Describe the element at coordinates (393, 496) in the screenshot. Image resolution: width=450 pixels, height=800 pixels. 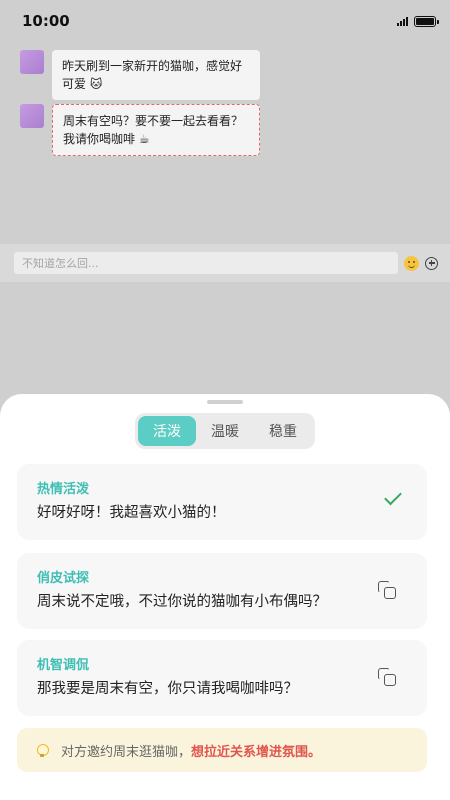
I see `check-icon` at that location.